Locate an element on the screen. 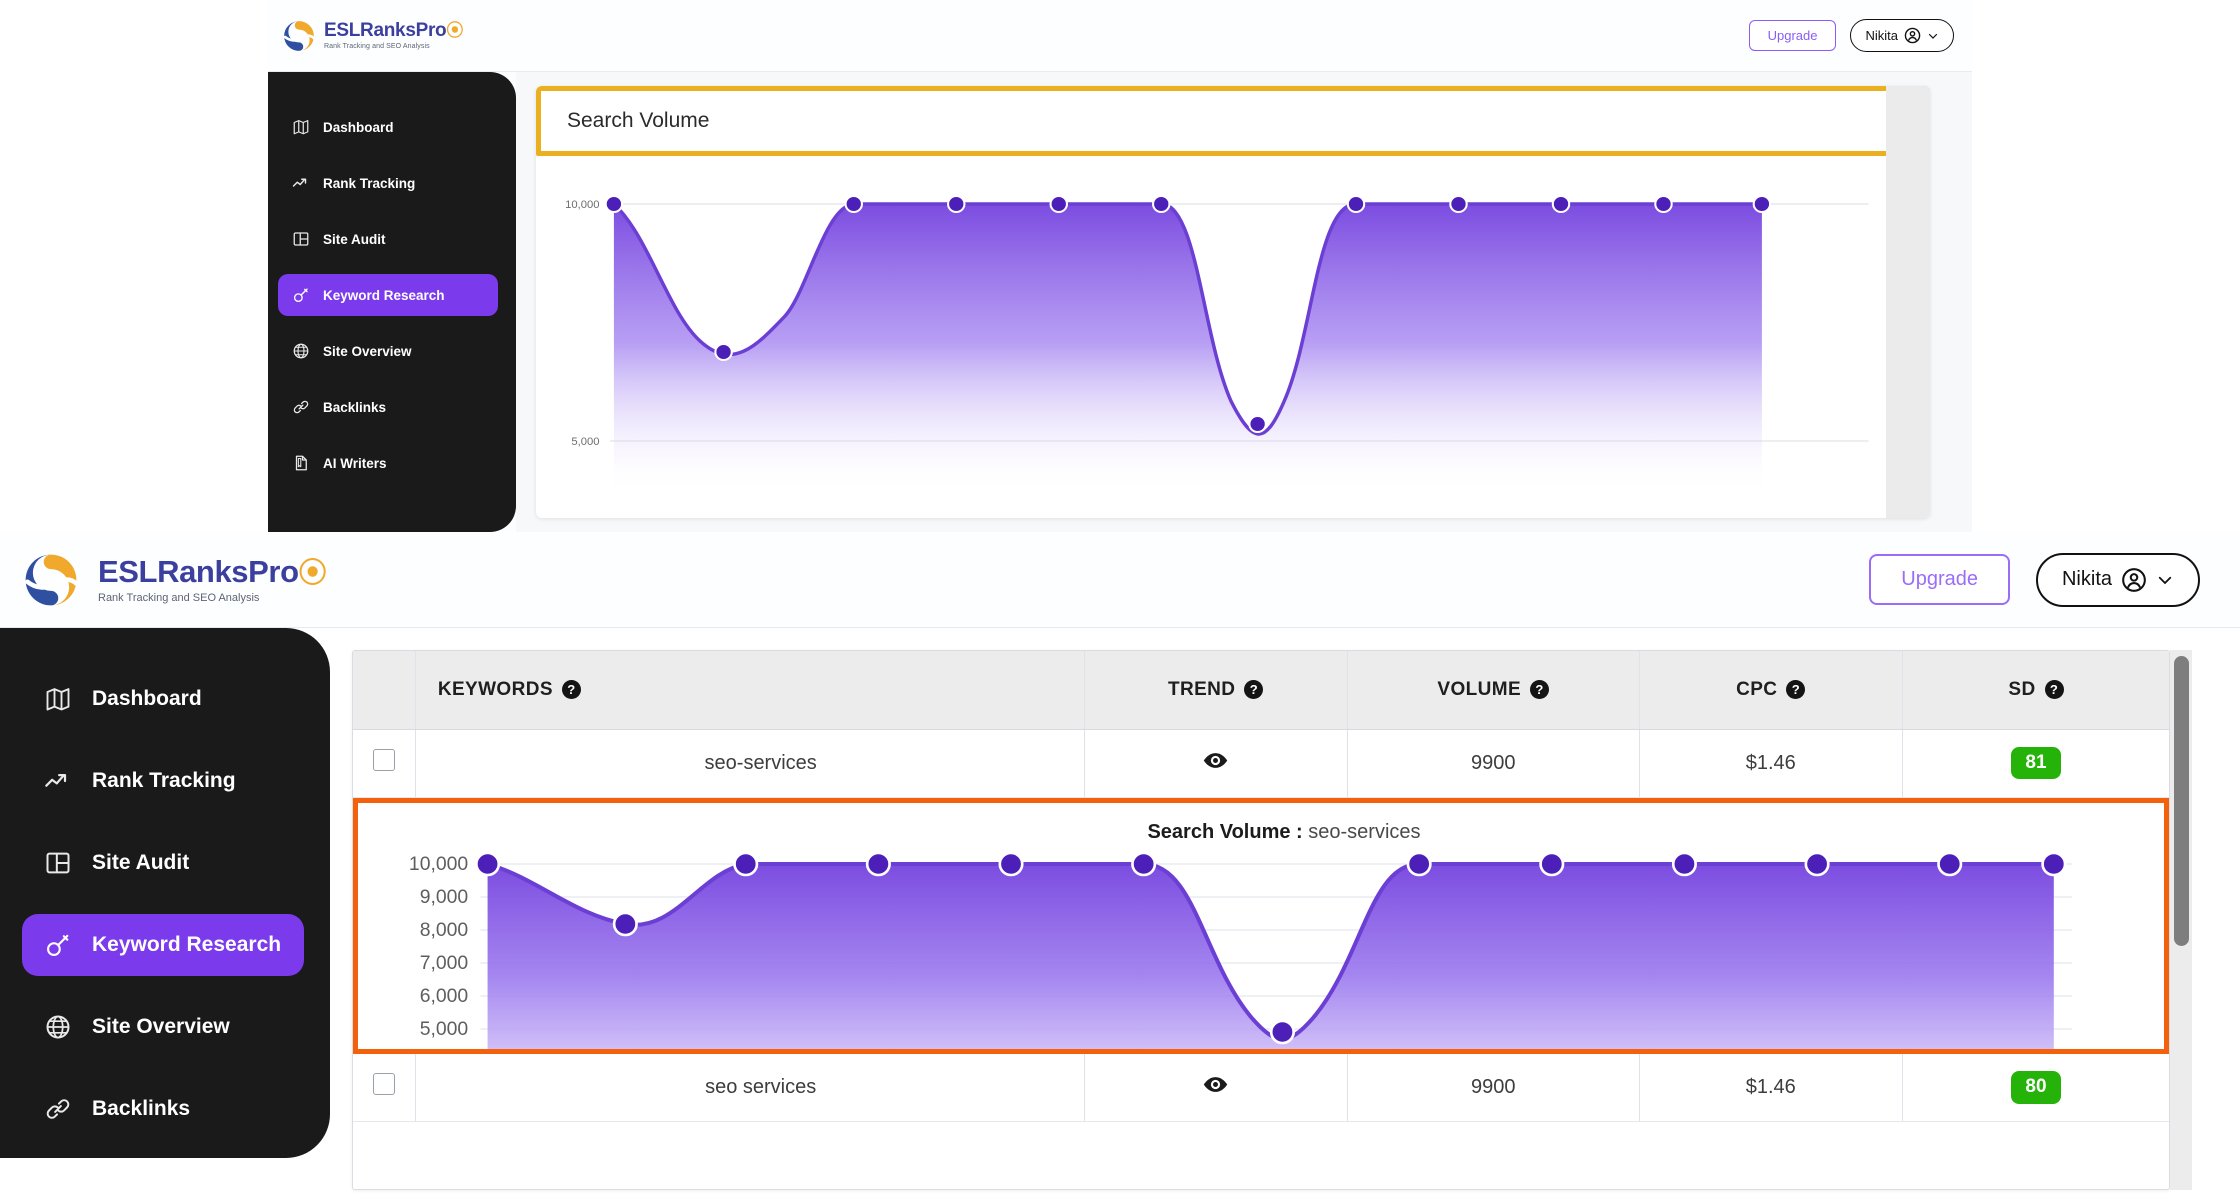 This screenshot has height=1194, width=2240. keyword-cell: seo services is located at coordinates (750, 1087).